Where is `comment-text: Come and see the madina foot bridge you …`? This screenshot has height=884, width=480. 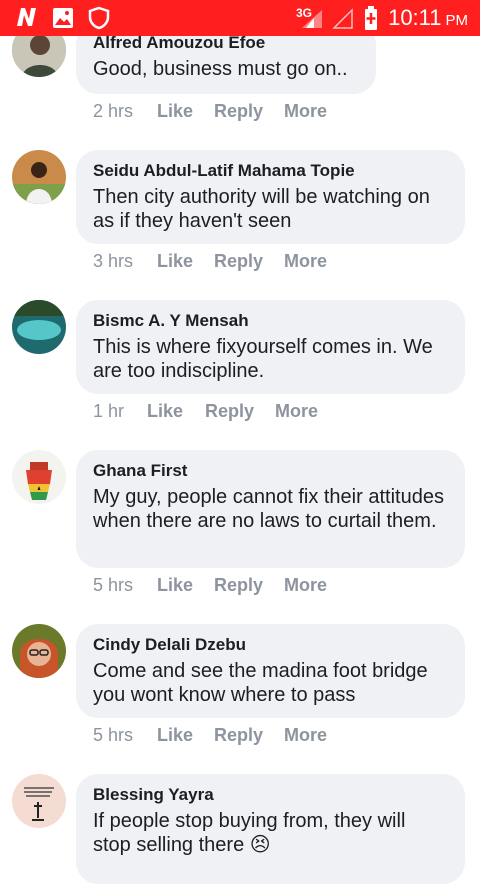 comment-text: Come and see the madina foot bridge you … is located at coordinates (260, 683).